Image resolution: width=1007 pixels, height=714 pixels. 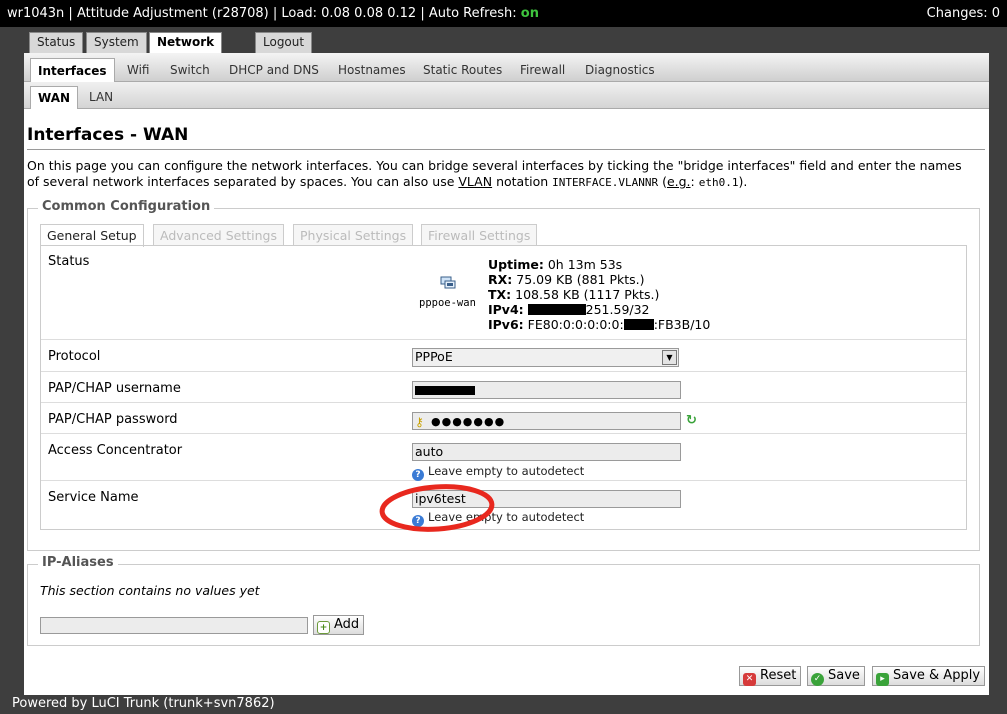 I want to click on password-input: ⚷ ●●●●●●●, so click(x=546, y=421).